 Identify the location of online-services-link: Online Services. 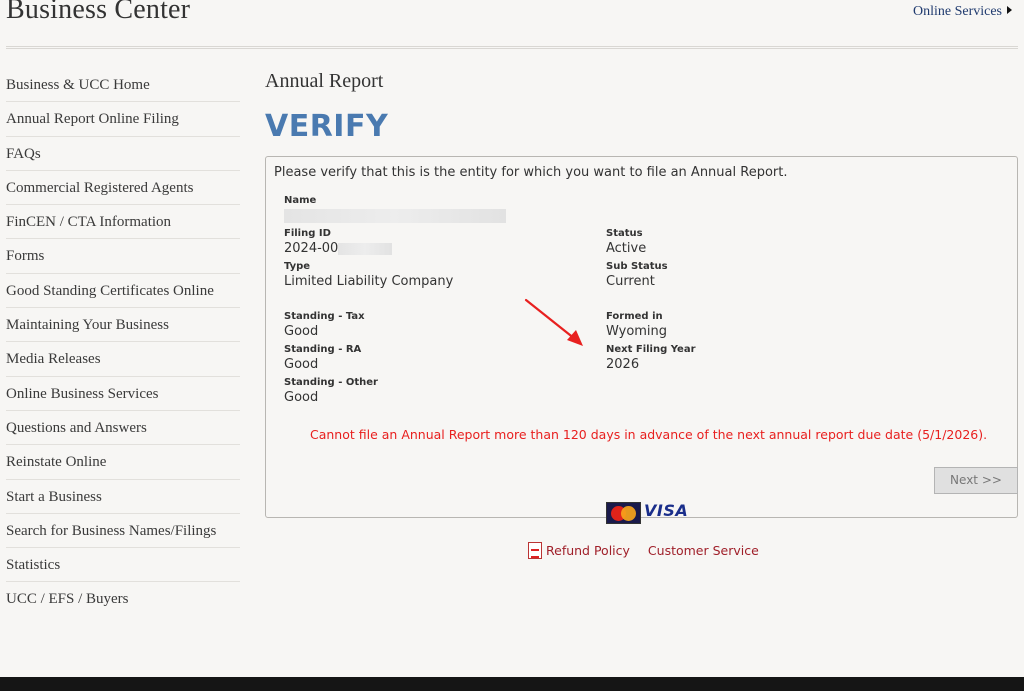
(962, 12).